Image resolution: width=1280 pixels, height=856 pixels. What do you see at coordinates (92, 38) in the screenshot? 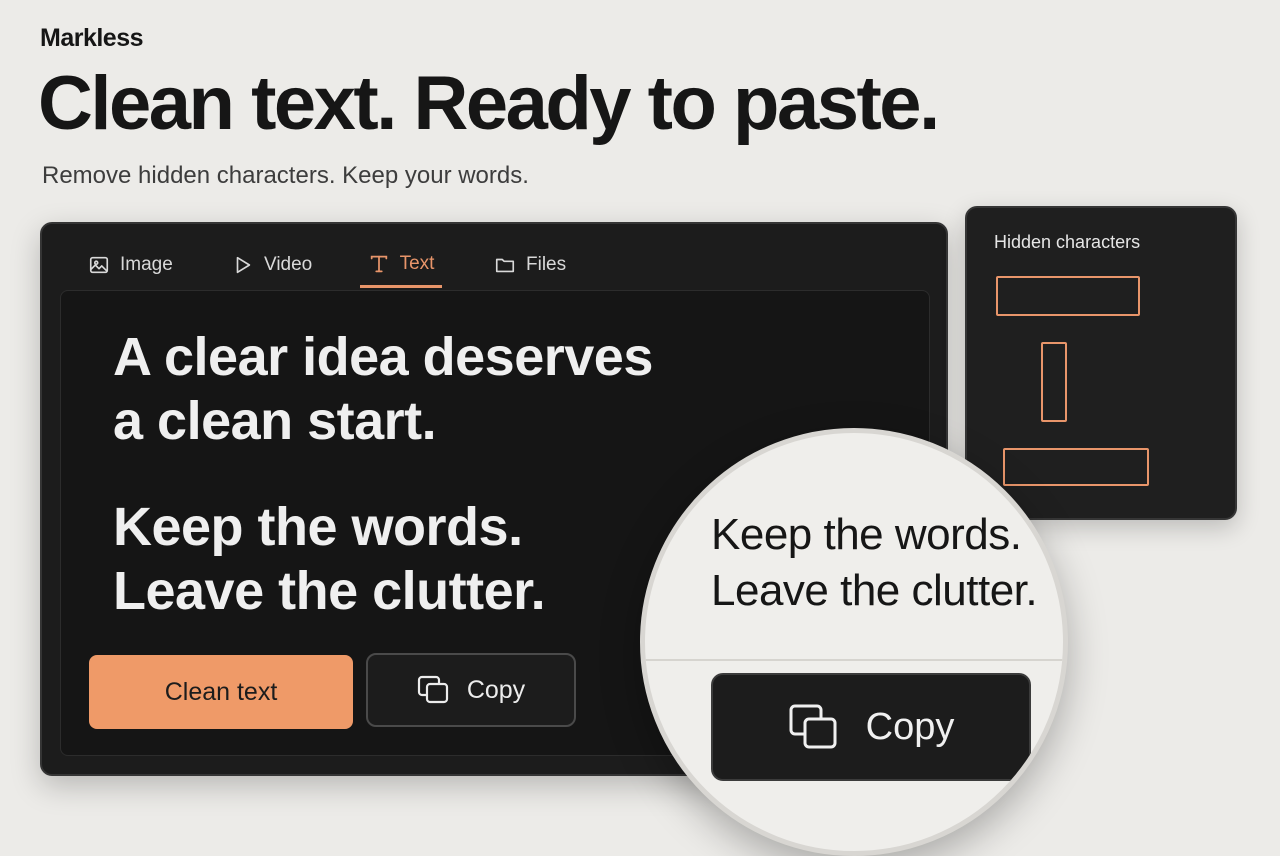
I see `brand-logo: Markless` at bounding box center [92, 38].